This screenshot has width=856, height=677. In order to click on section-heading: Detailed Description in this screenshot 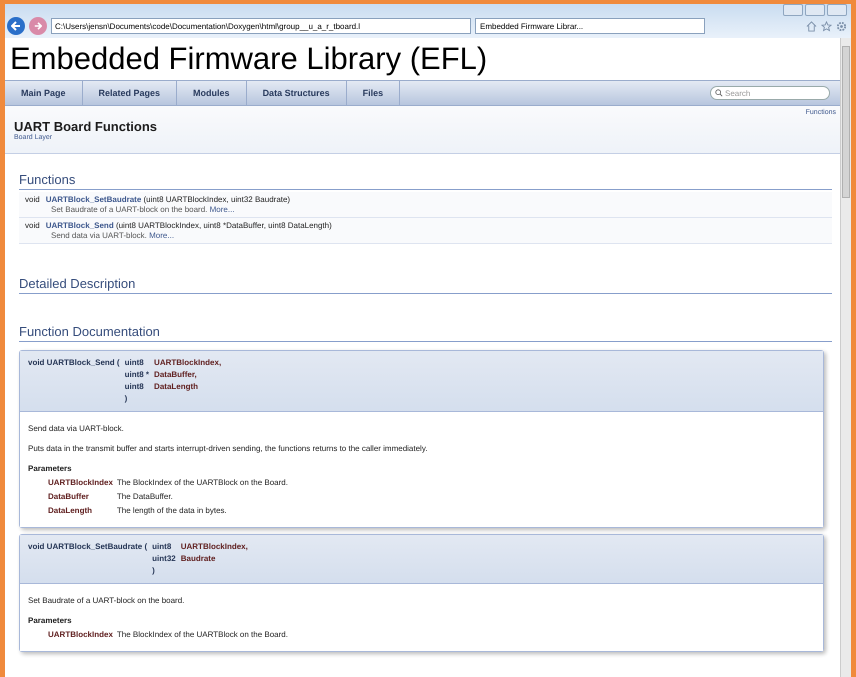, I will do `click(425, 285)`.